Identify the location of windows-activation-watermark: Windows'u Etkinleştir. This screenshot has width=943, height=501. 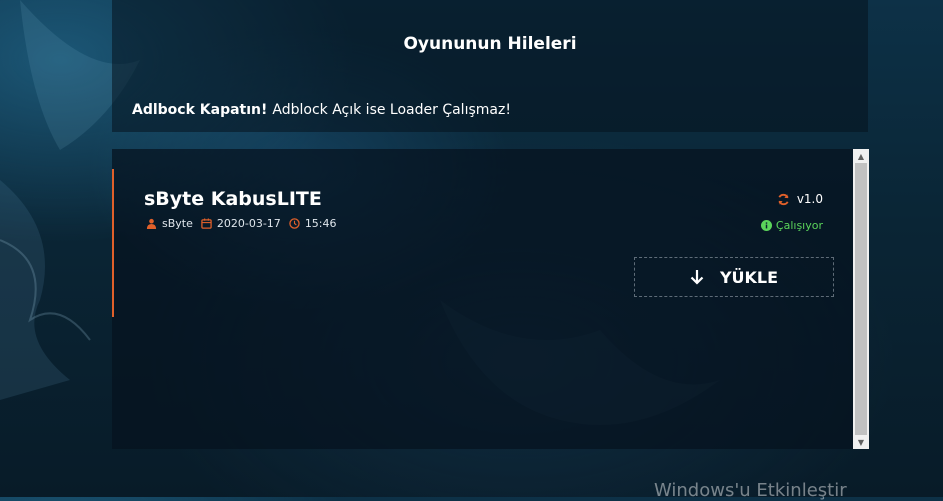
(750, 490).